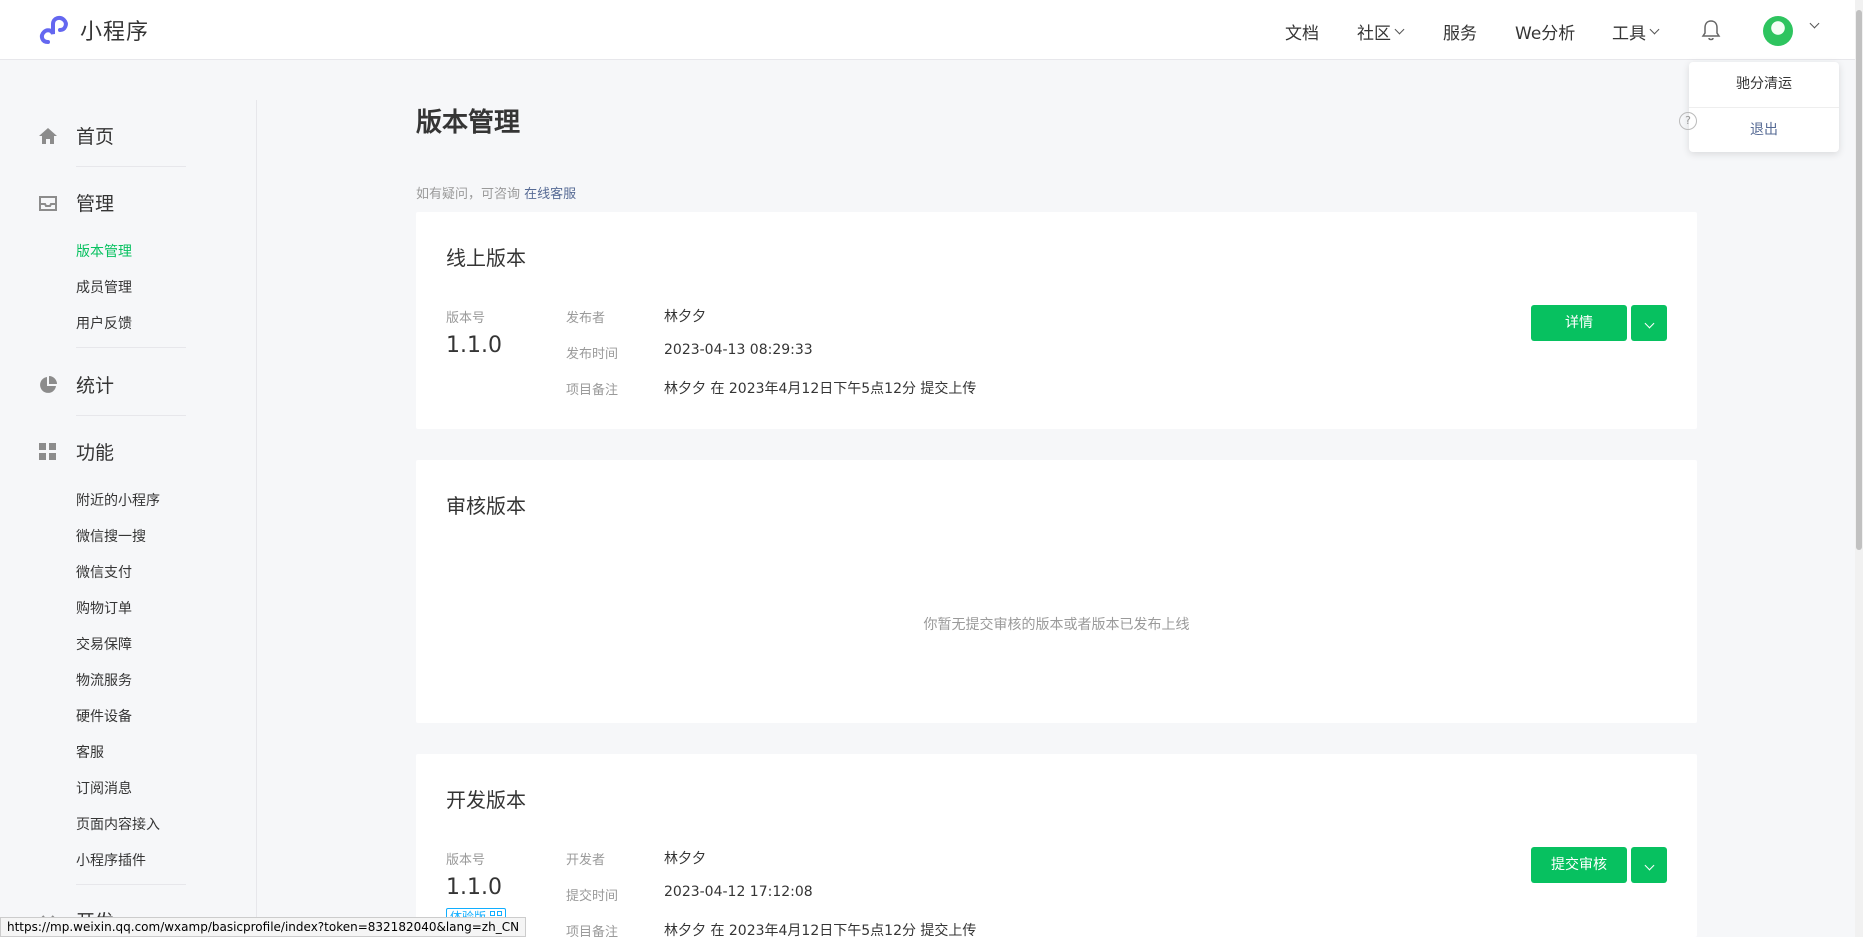  I want to click on sidebar-section-label: 管理, so click(95, 204).